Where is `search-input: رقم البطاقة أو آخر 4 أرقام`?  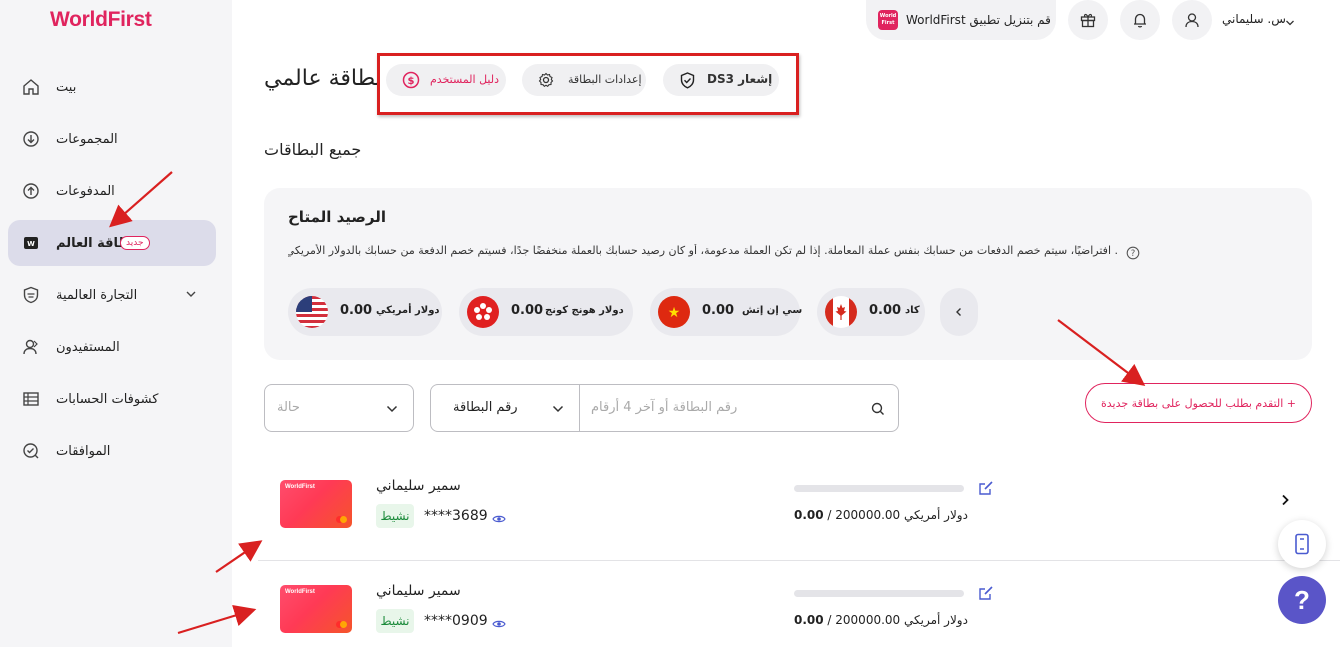 search-input: رقم البطاقة أو آخر 4 أرقام is located at coordinates (664, 407).